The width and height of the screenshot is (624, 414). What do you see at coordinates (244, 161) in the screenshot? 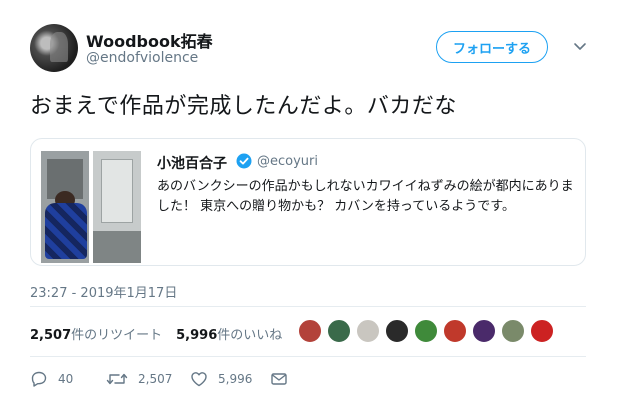
I see `verified-badge-icon` at bounding box center [244, 161].